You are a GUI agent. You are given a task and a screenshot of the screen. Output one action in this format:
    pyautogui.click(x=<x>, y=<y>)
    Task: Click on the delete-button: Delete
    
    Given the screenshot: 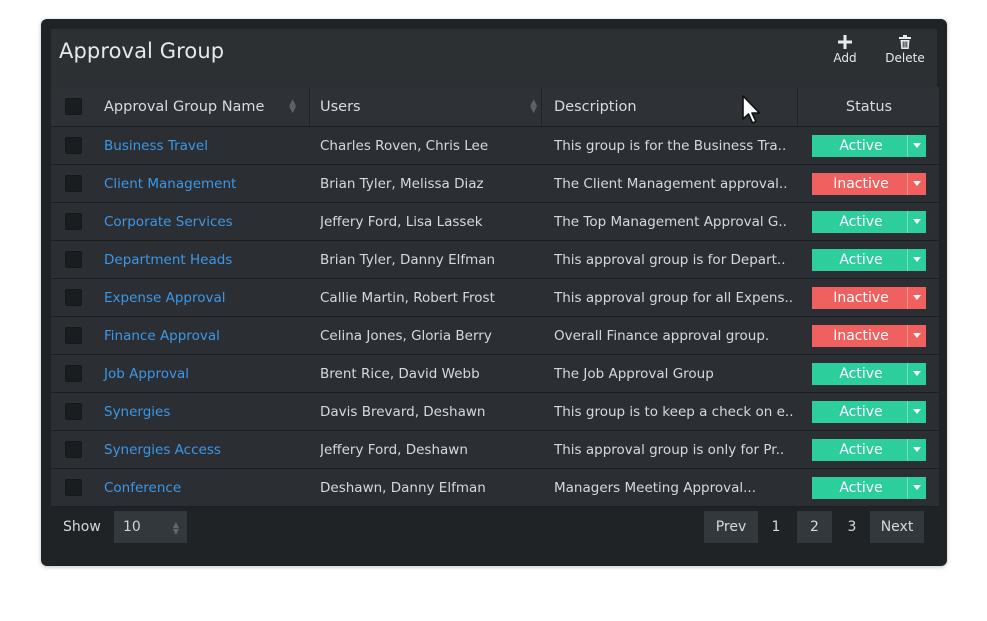 What is the action you would take?
    pyautogui.click(x=905, y=50)
    